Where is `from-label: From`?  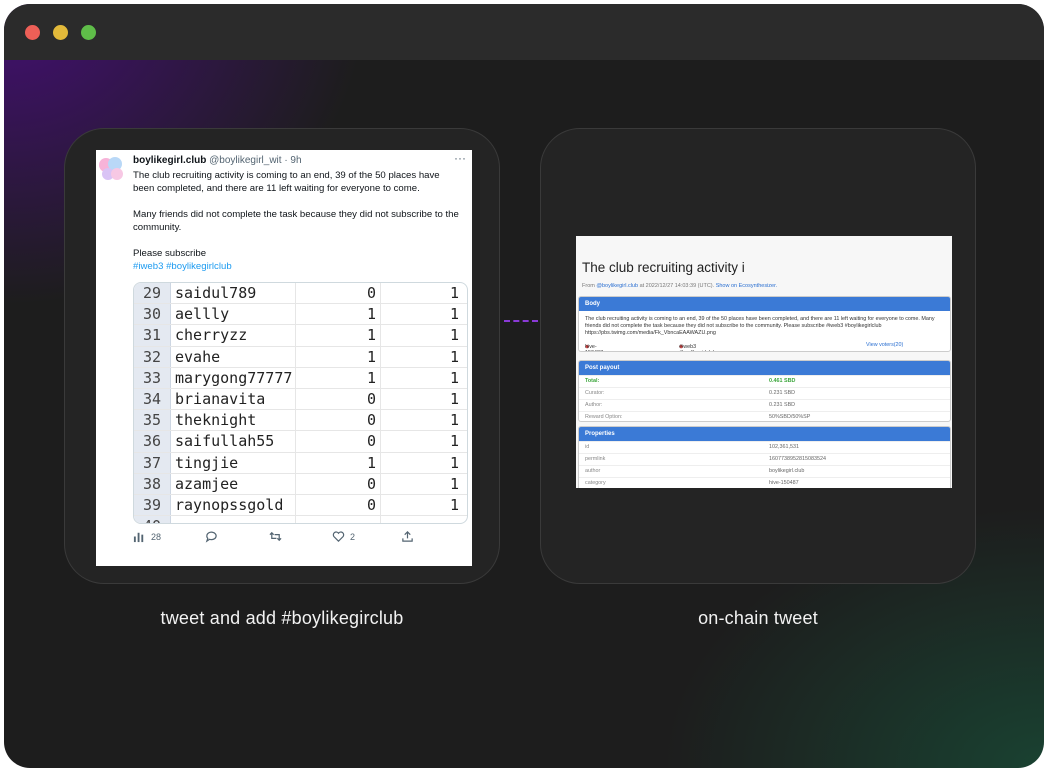 from-label: From is located at coordinates (588, 286).